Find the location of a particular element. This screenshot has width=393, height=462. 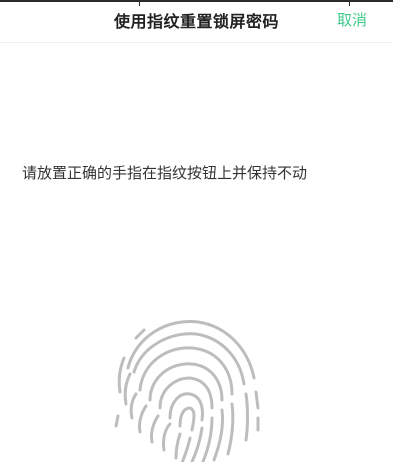

cancel-button: 取消 is located at coordinates (352, 19).